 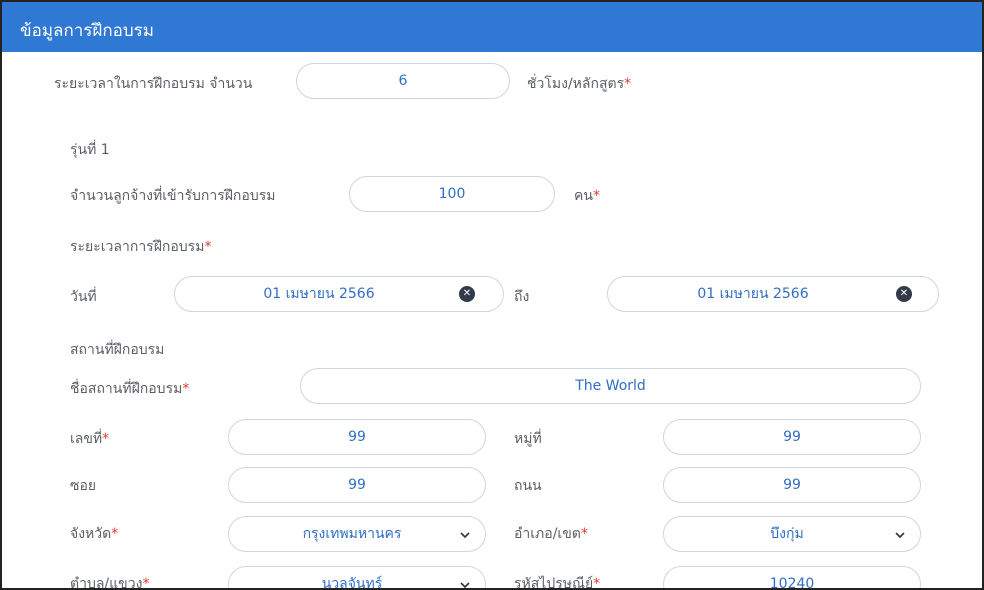 I want to click on start-date-value: 01 เมษายน 2566, so click(x=319, y=294).